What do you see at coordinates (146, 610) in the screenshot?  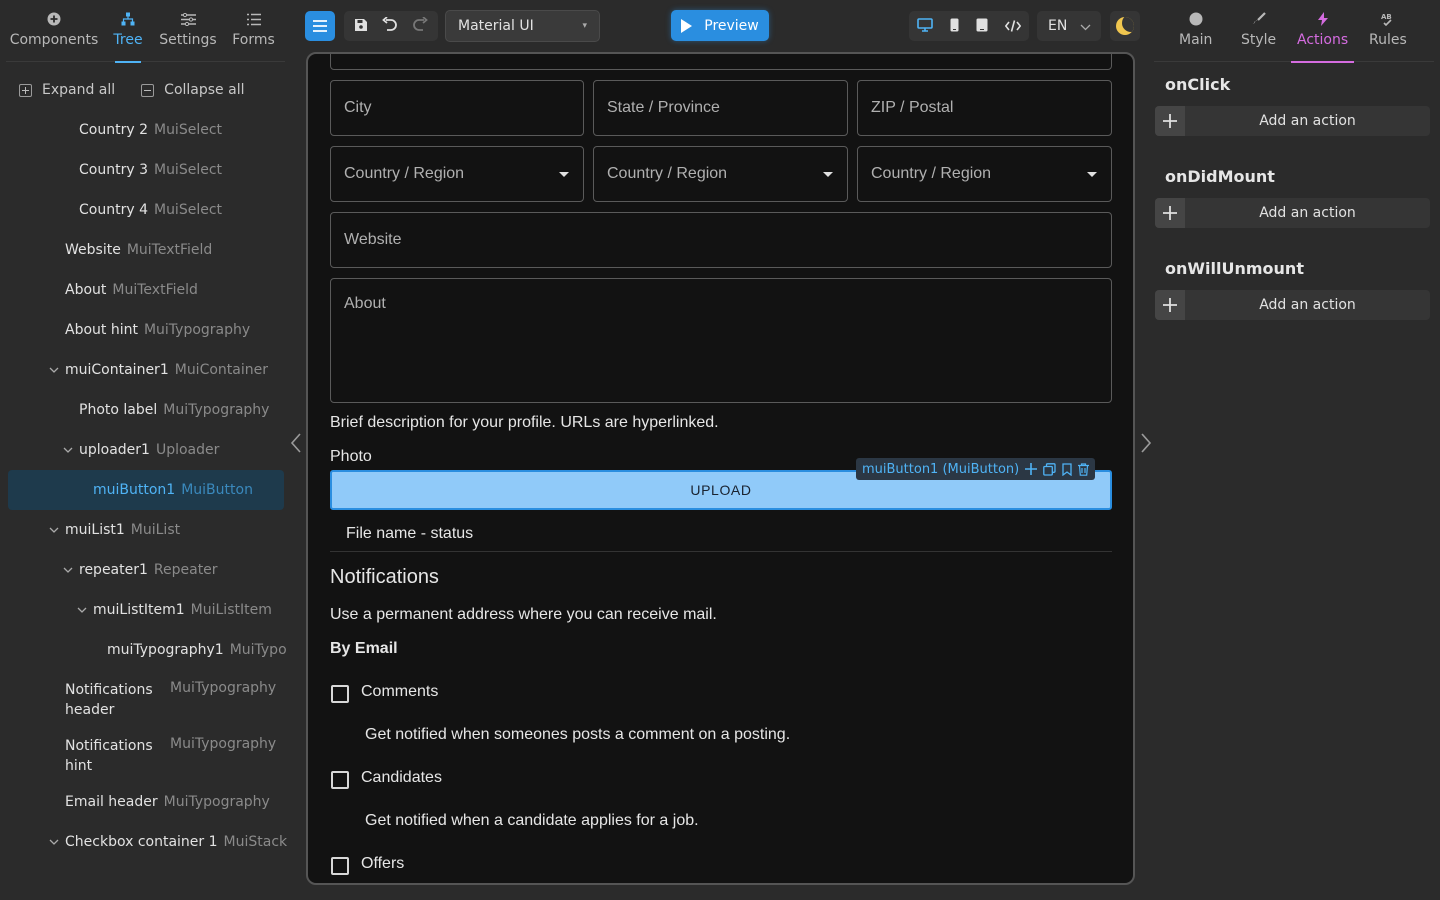 I see `tree-node-muilistitem1: muiListItem1 MuiListItem` at bounding box center [146, 610].